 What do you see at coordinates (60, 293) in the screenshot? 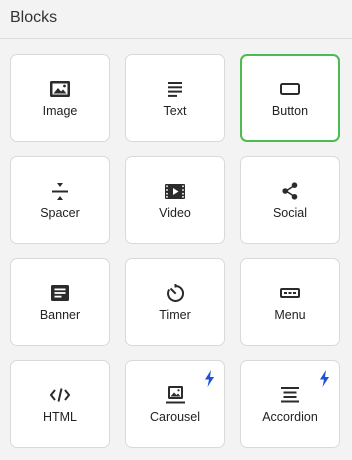
I see `banner-icon` at bounding box center [60, 293].